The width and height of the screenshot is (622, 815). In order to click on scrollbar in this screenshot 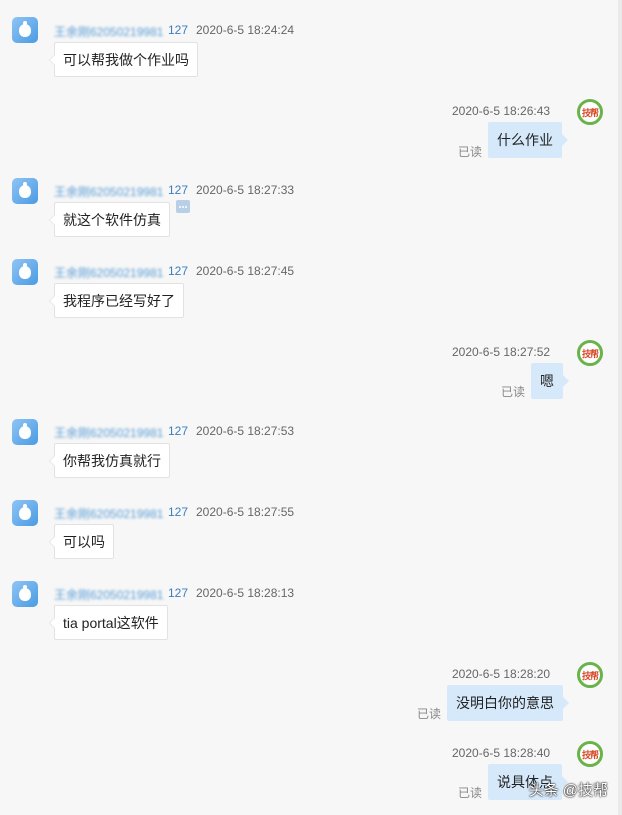, I will do `click(620, 407)`.